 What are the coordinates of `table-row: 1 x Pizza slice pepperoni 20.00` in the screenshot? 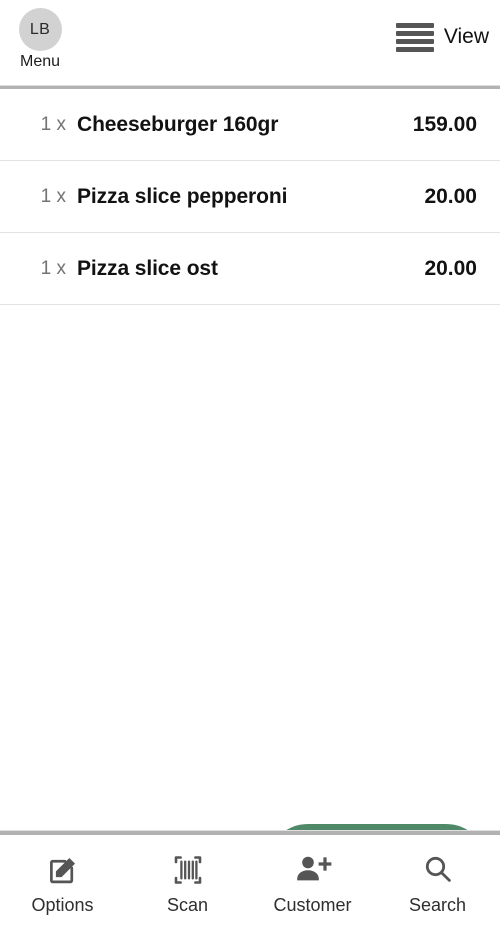 It's located at (250, 197).